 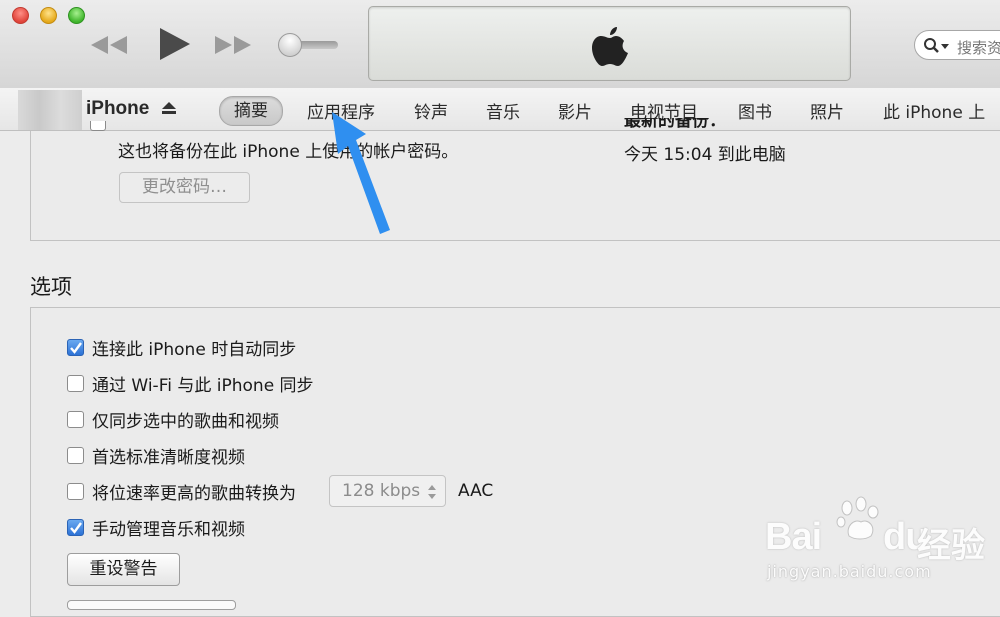 What do you see at coordinates (882, 551) in the screenshot?
I see `baidu-watermark: Bai du 经验 jingyan.baidu.com` at bounding box center [882, 551].